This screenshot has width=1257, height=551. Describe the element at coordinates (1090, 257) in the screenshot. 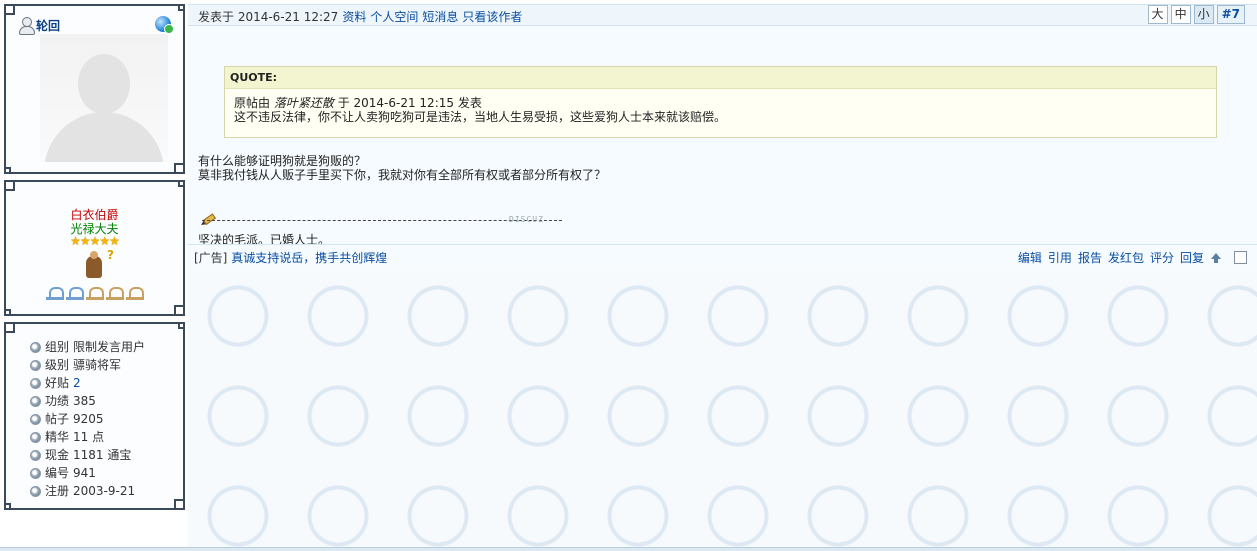

I see `report-button: 报告` at that location.